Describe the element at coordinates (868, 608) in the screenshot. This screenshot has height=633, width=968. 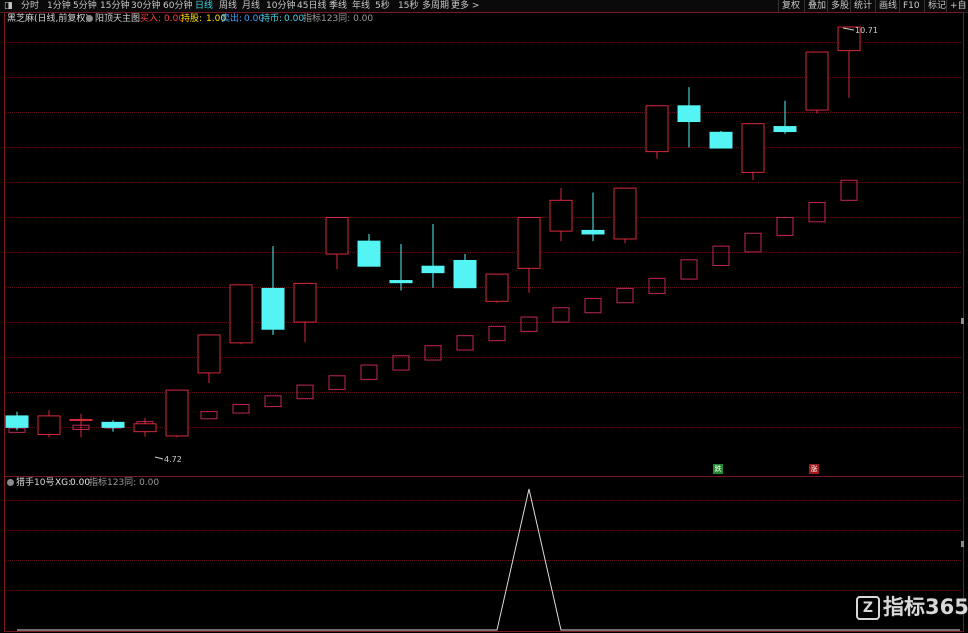
I see `logo-z-icon: Z` at that location.